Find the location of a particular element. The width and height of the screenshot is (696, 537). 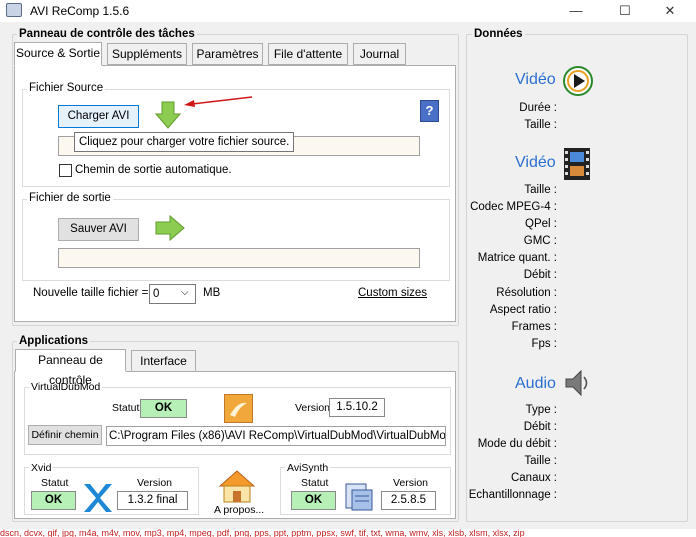

codec-matrix-label: Matrice quant. : is located at coordinates (517, 258).